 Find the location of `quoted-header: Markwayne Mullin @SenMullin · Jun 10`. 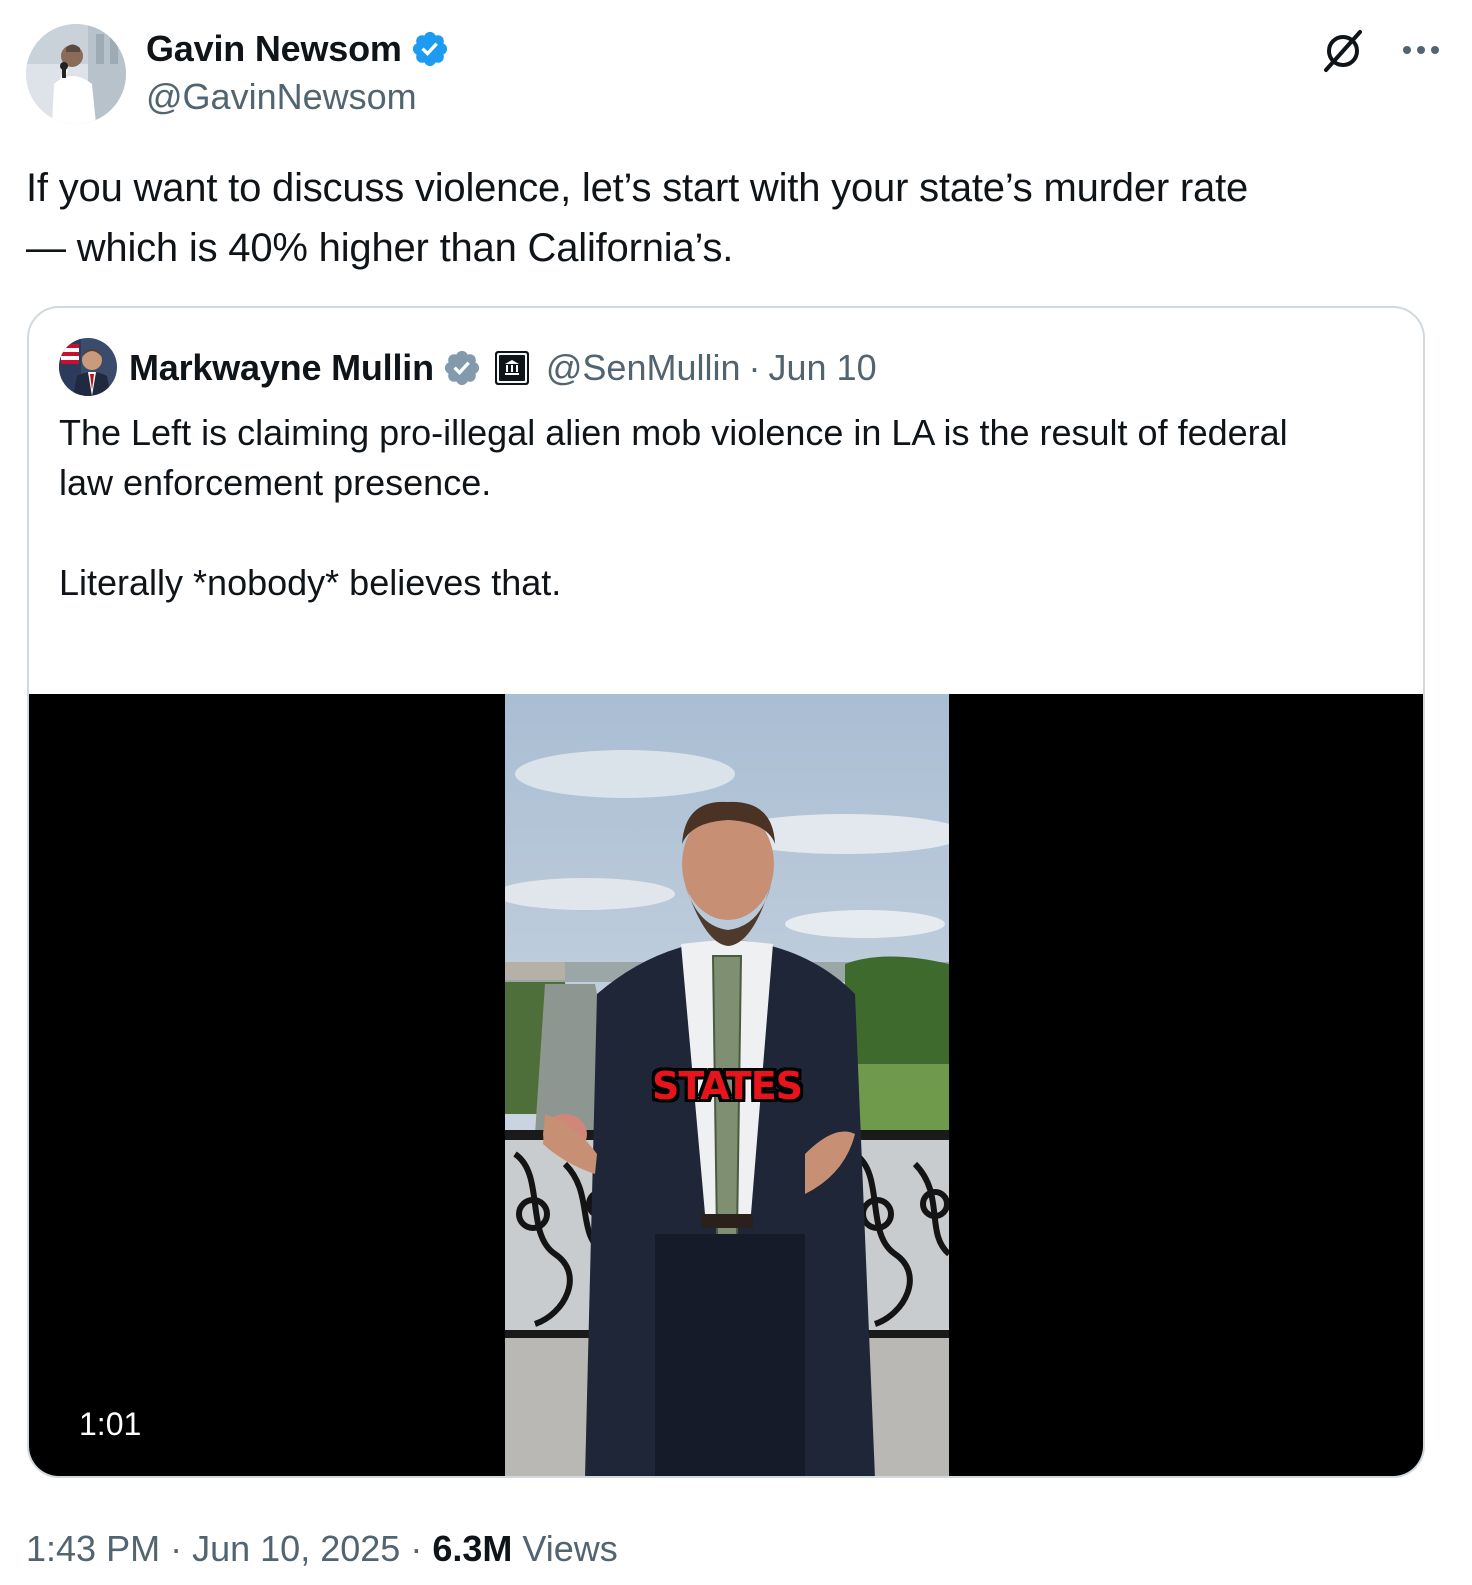

quoted-header: Markwayne Mullin @SenMullin · Jun 10 is located at coordinates (503, 368).